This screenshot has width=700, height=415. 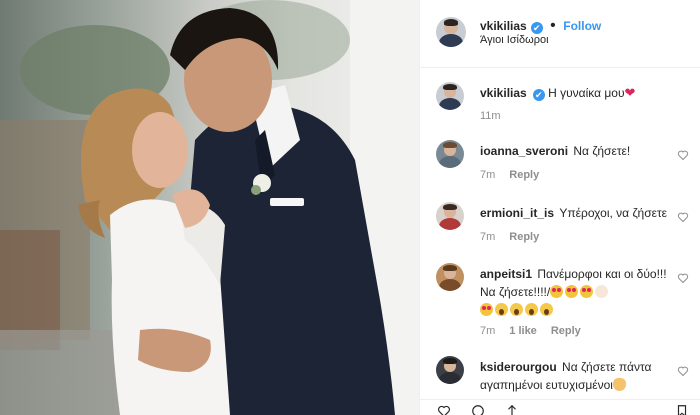 What do you see at coordinates (451, 32) in the screenshot?
I see `author-avatar` at bounding box center [451, 32].